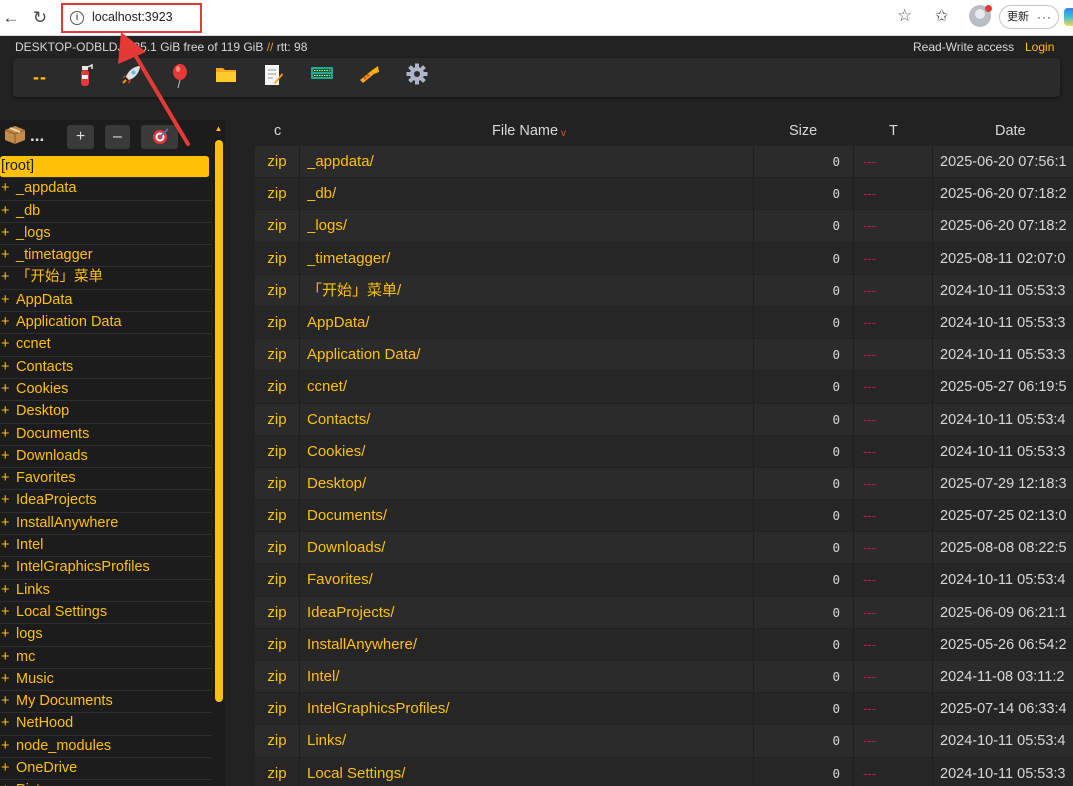 Image resolution: width=1073 pixels, height=786 pixels. What do you see at coordinates (1010, 131) in the screenshot?
I see `column-header-date: Date` at bounding box center [1010, 131].